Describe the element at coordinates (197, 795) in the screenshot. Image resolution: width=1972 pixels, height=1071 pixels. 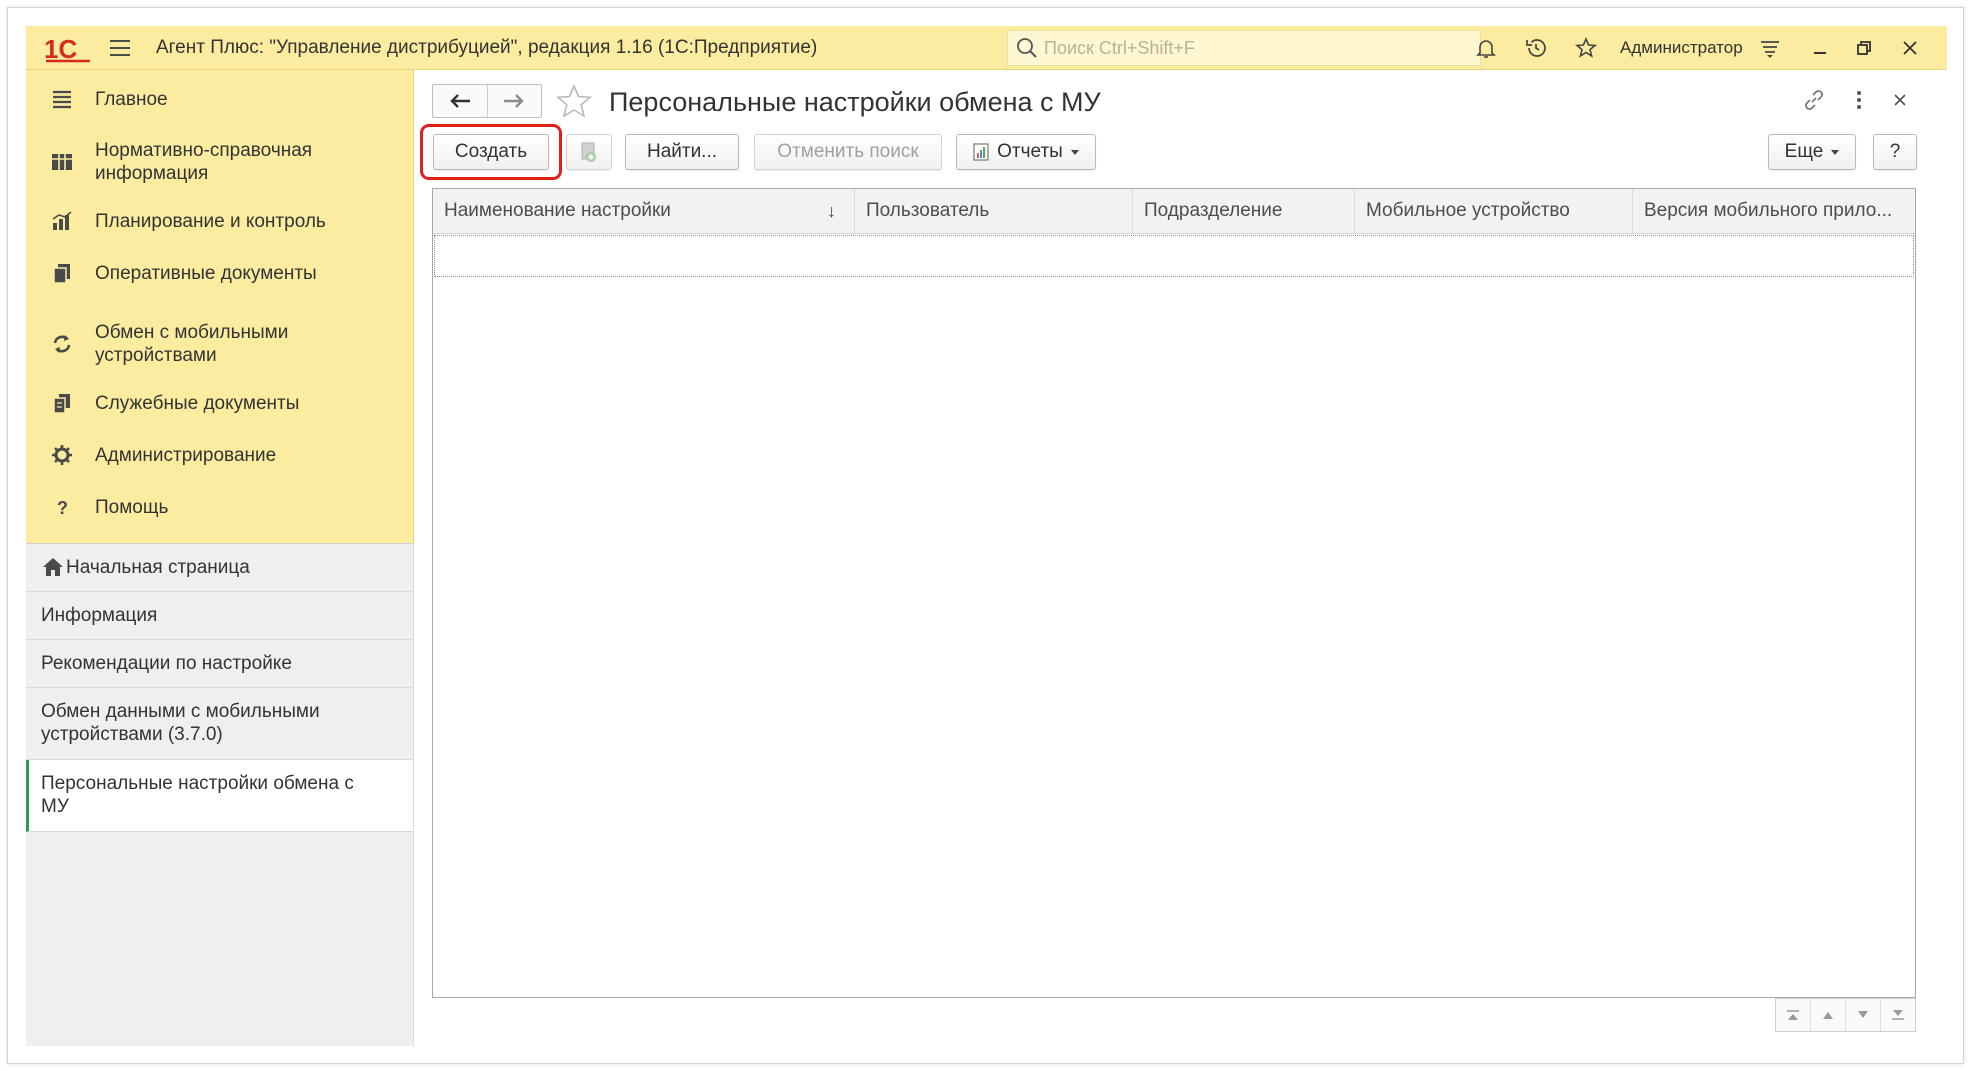
I see `open-window-label: Персональные настройки обмена с МУ` at that location.